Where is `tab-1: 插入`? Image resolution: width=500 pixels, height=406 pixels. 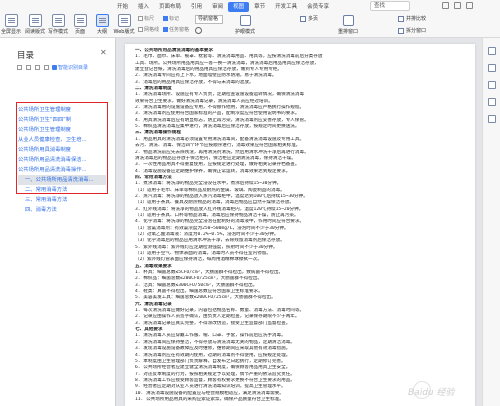
tab-1: 插入 is located at coordinates (143, 7).